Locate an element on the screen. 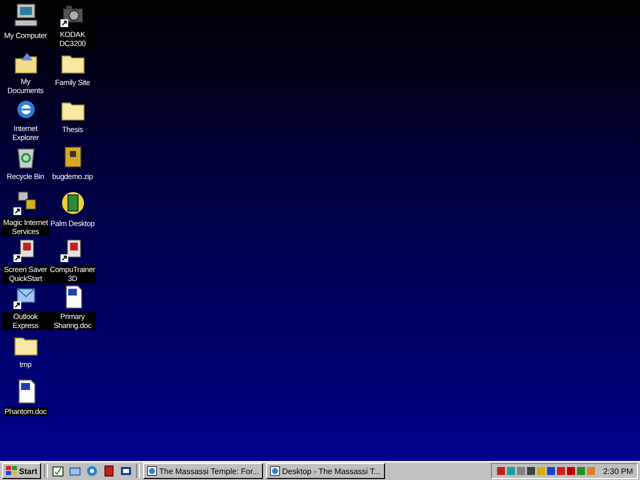 The image size is (640, 480). book-icon is located at coordinates (109, 471).